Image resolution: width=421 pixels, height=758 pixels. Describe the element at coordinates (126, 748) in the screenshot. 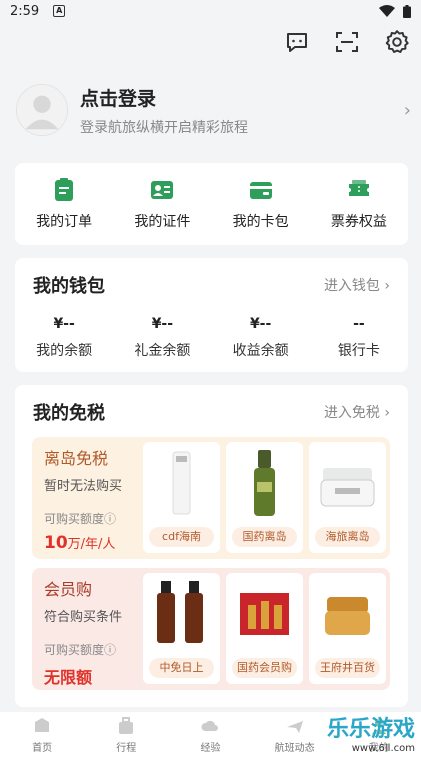

I see `tab-trips-label: 行程` at that location.